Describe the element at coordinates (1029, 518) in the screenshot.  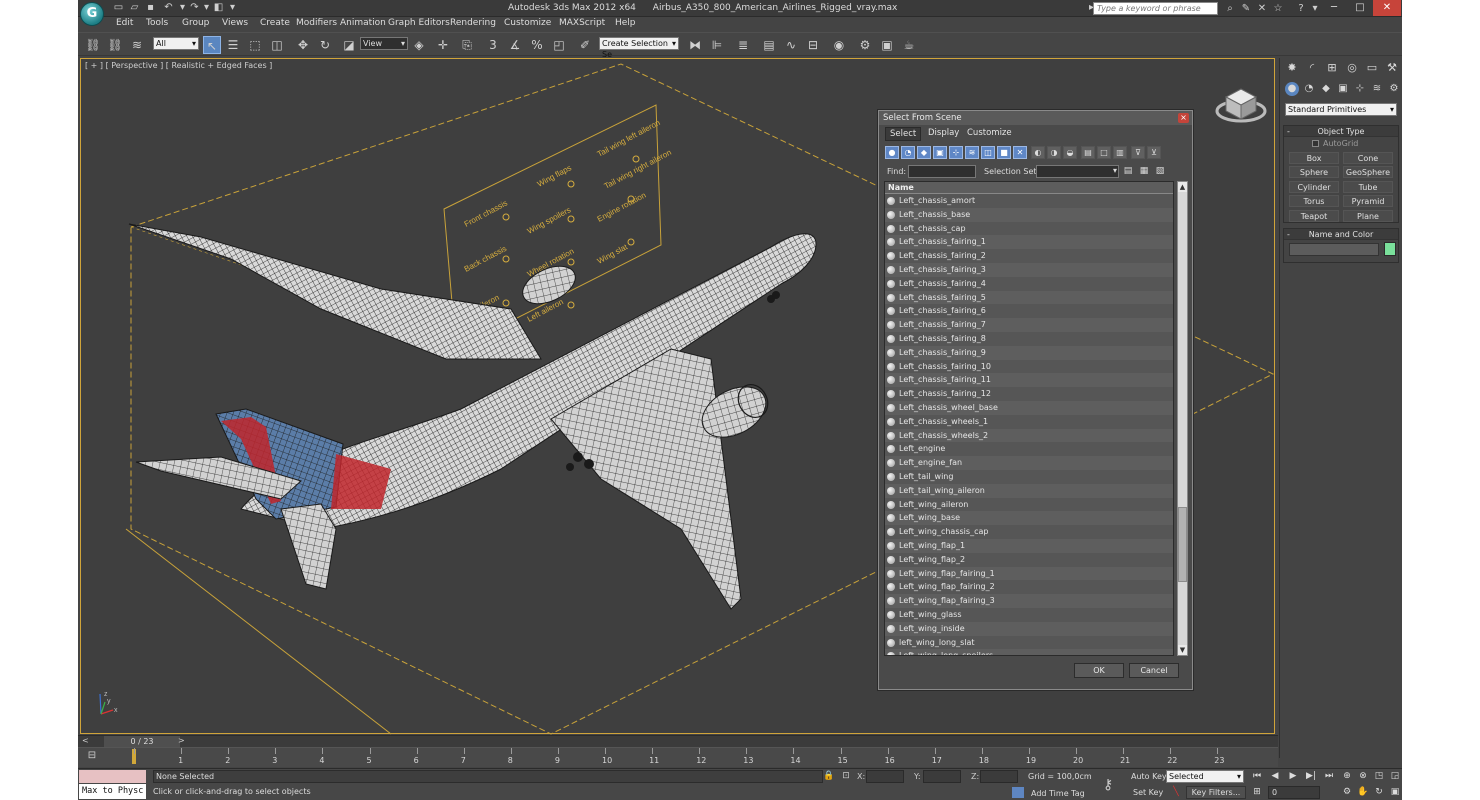
I see `list-item: Left_wing_base` at that location.